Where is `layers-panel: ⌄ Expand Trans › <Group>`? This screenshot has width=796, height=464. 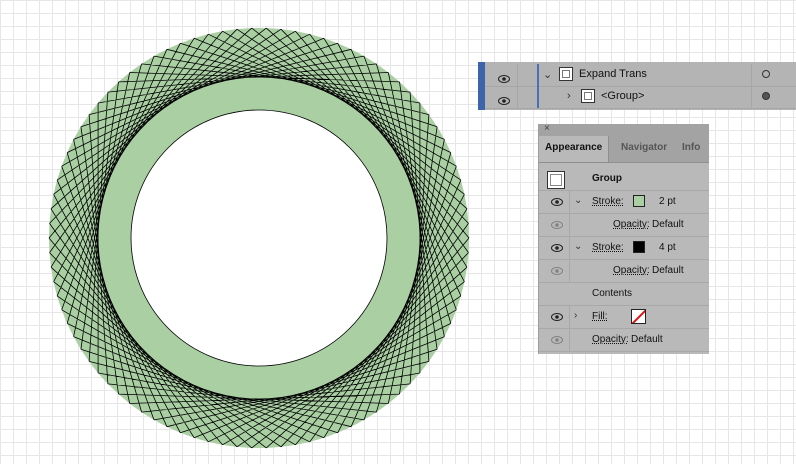
layers-panel: ⌄ Expand Trans › <Group> is located at coordinates (637, 86).